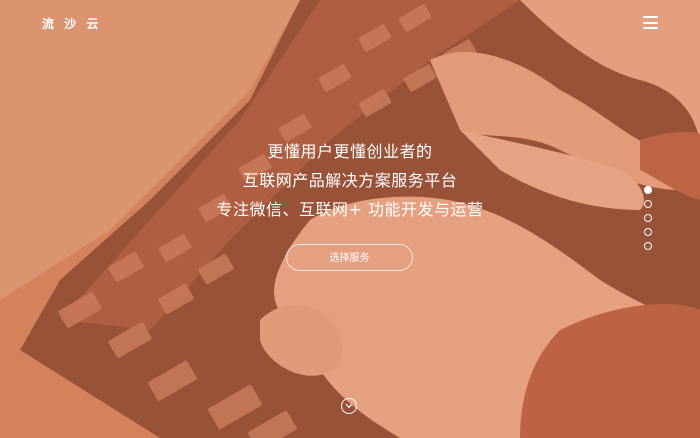 The height and width of the screenshot is (438, 700). I want to click on headline-line-1: 更懂用户更懂创业者的, so click(350, 151).